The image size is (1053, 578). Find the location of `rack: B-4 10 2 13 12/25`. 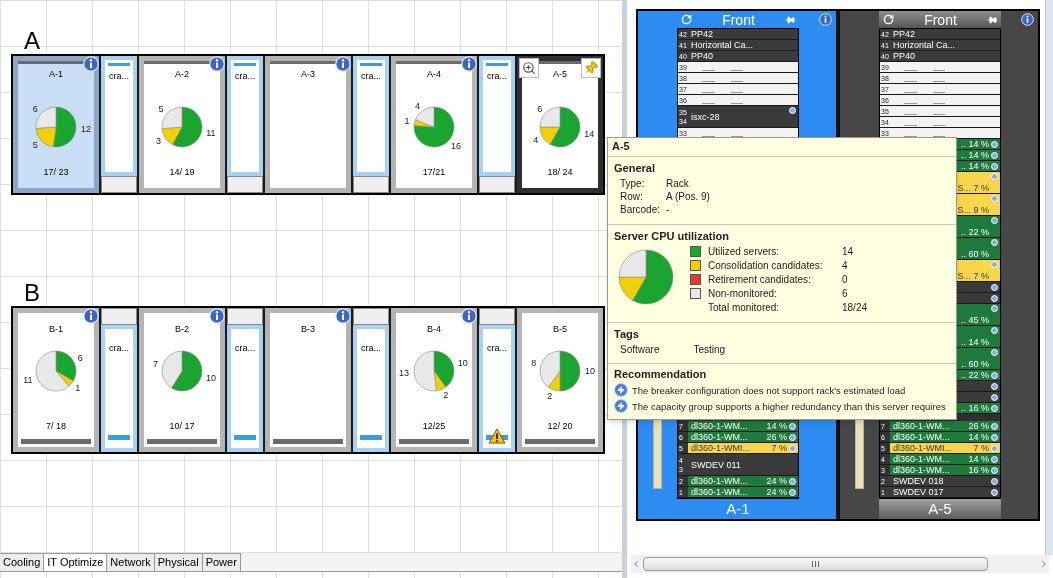

rack: B-4 10 2 13 12/25 is located at coordinates (434, 380).